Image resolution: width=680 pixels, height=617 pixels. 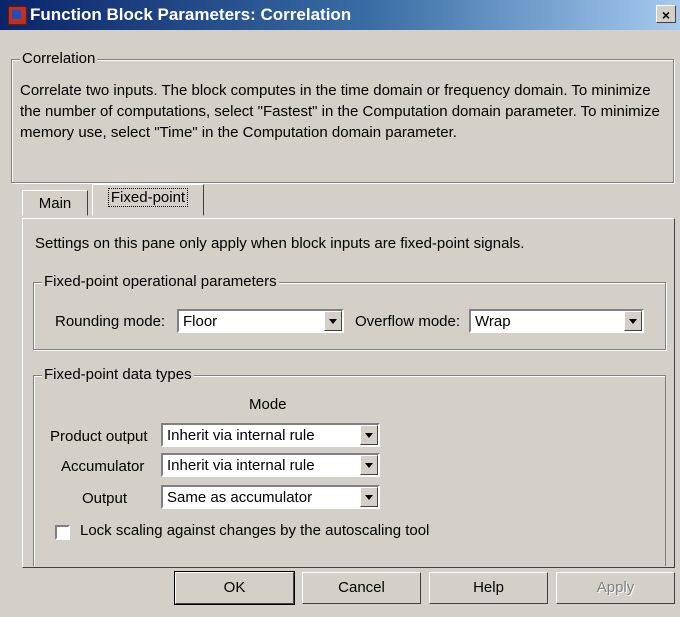 I want to click on data-types-legend: Fixed-point data types, so click(x=118, y=374).